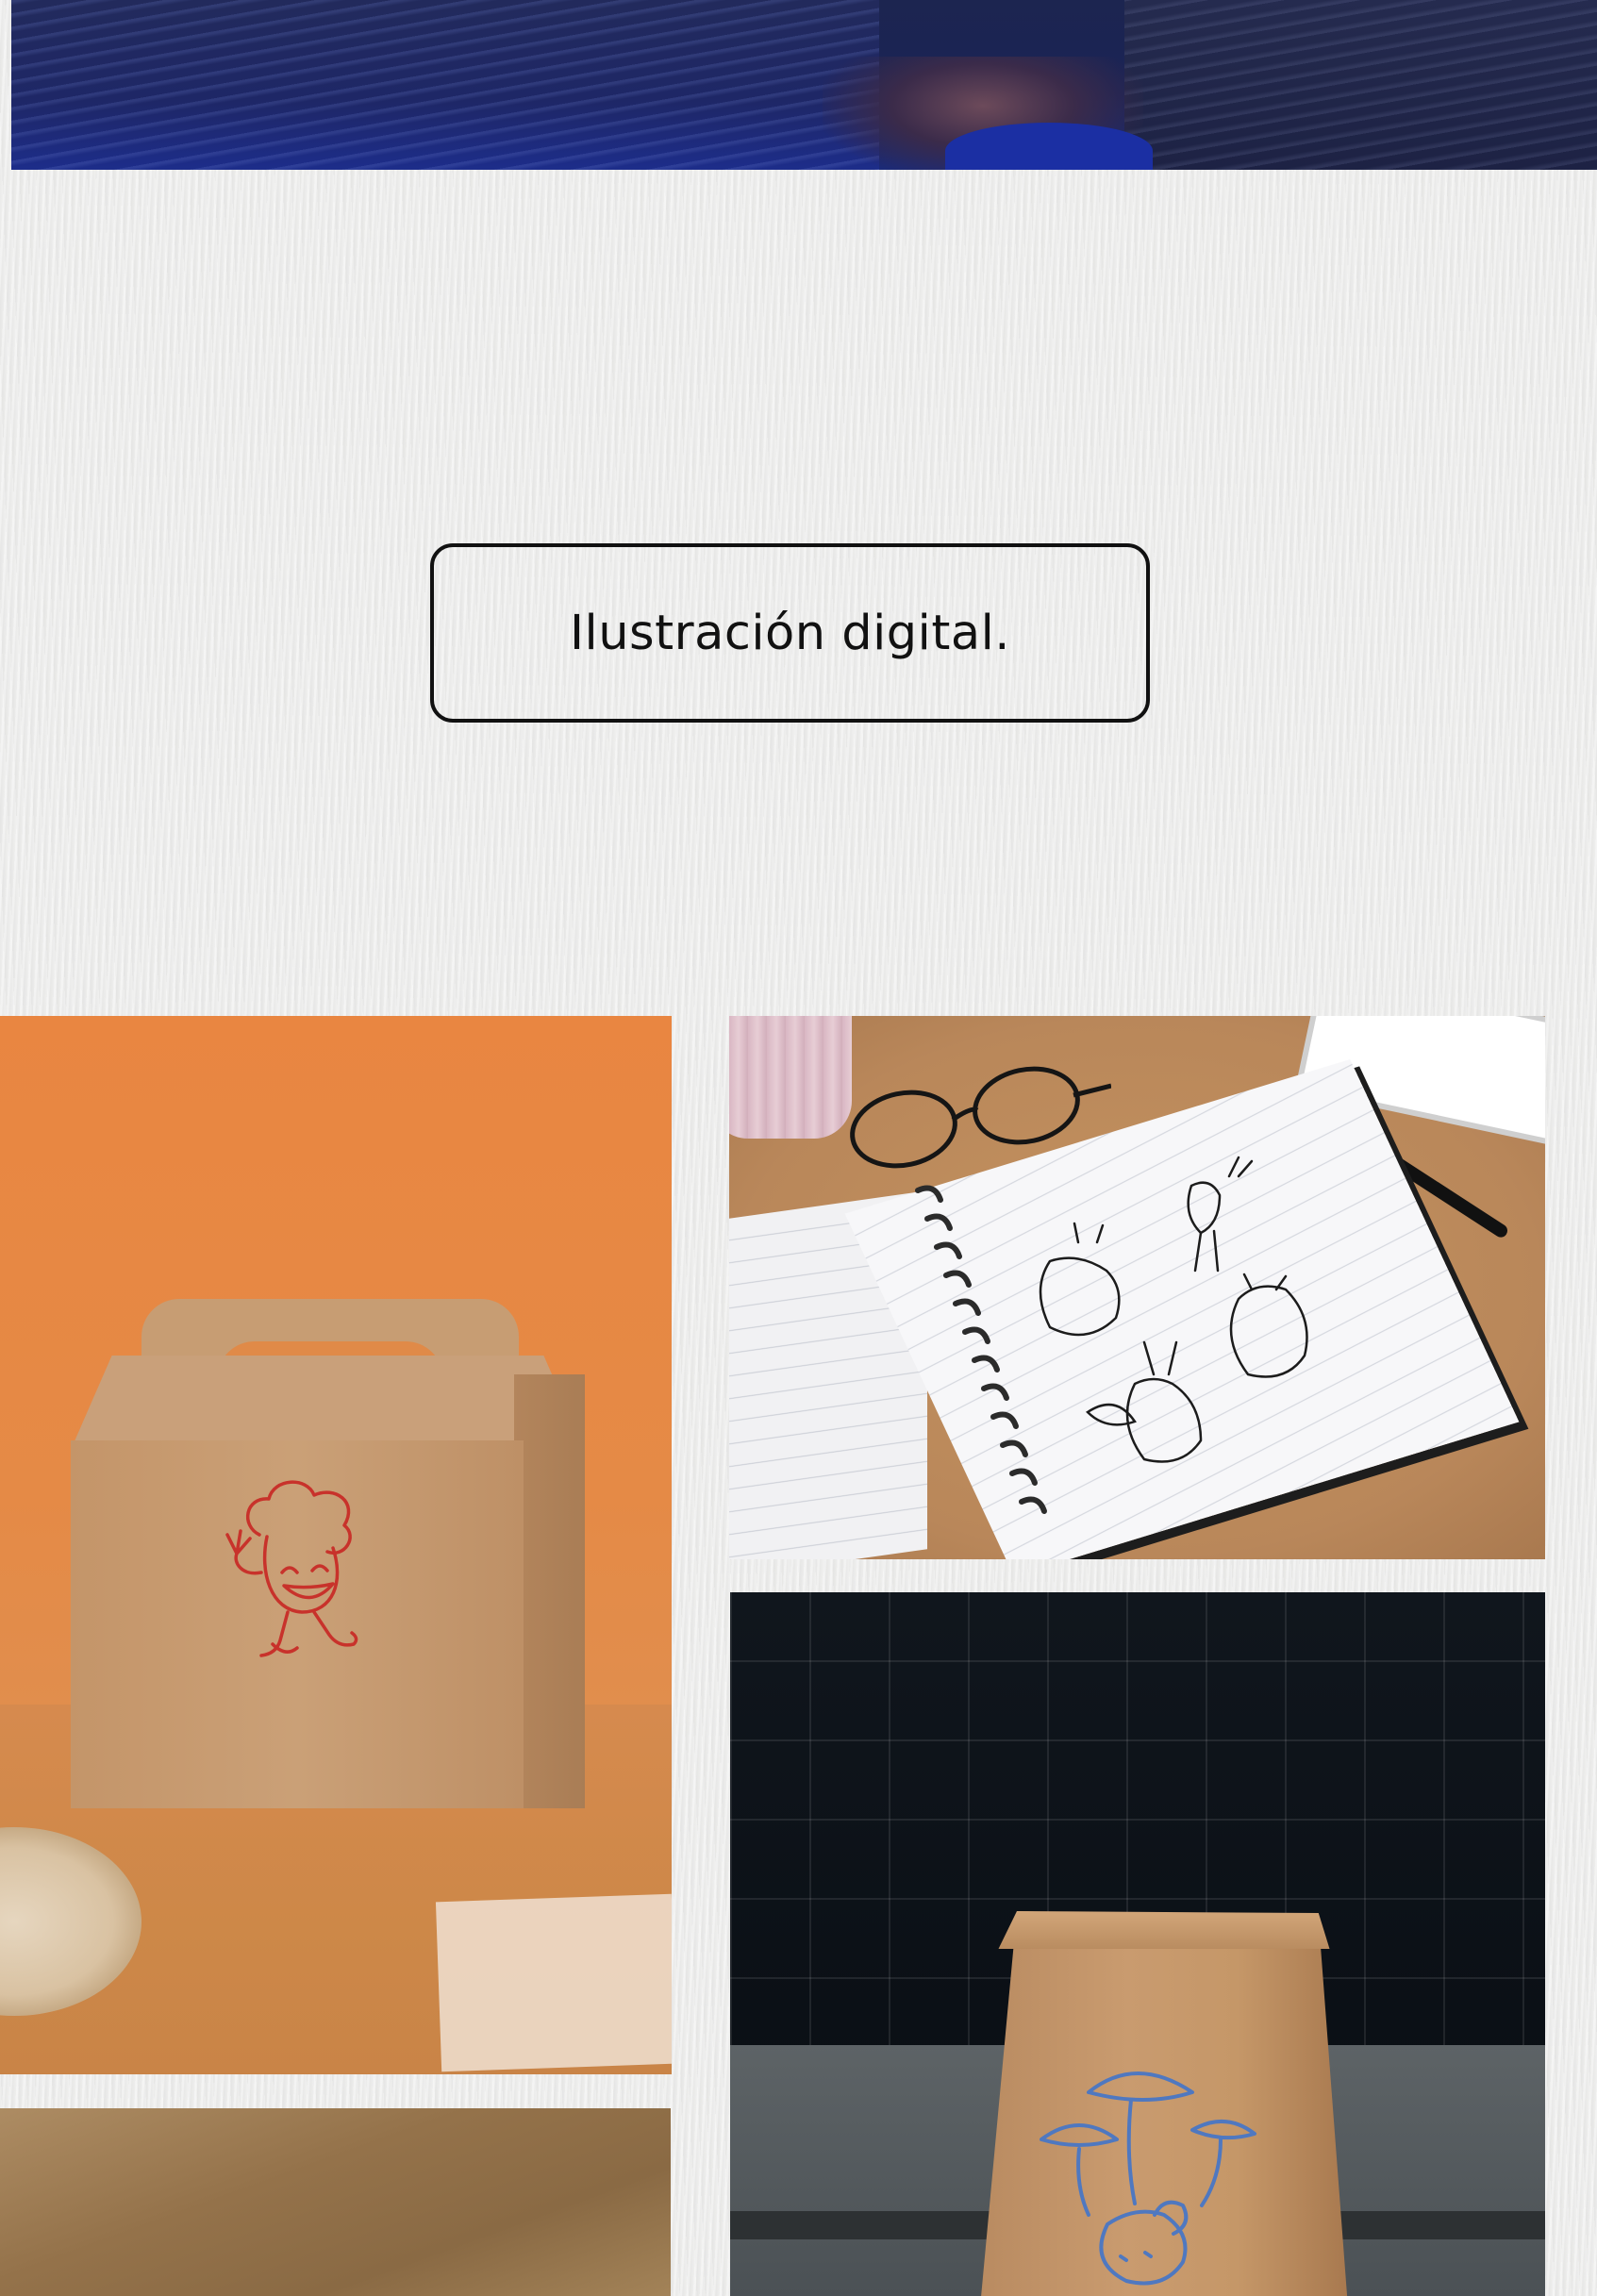 The image size is (1597, 2296). I want to click on gallery-item-notebook, so click(1137, 1287).